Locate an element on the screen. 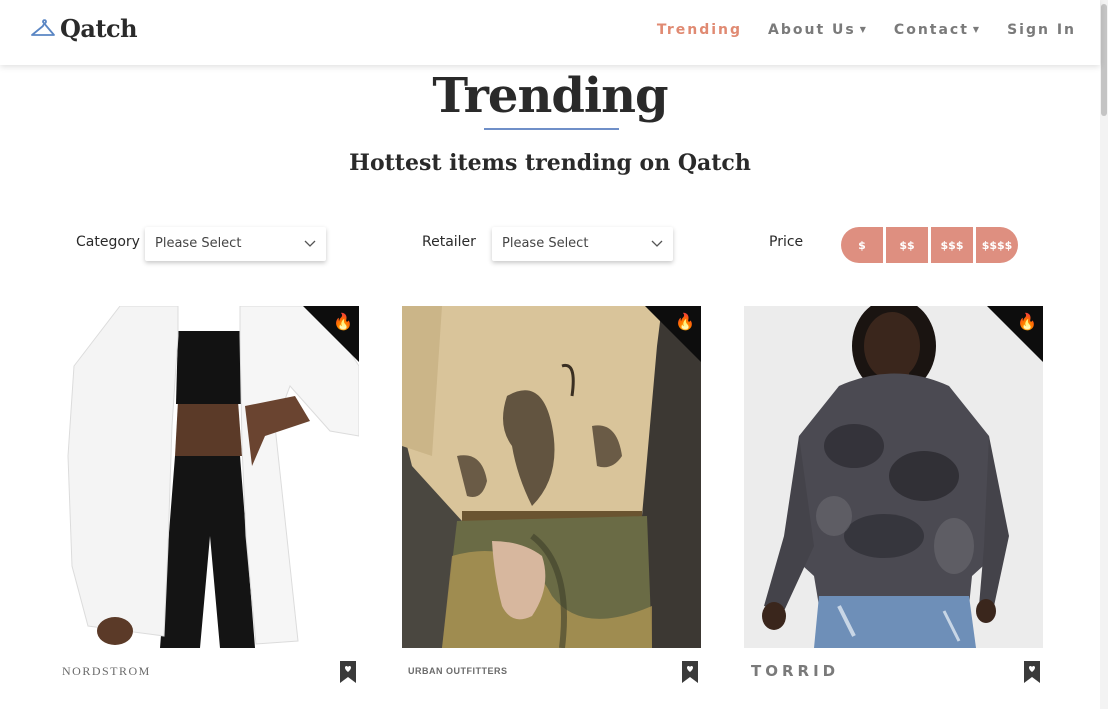 The height and width of the screenshot is (709, 1108). nav-trending-label: Trending is located at coordinates (699, 30).